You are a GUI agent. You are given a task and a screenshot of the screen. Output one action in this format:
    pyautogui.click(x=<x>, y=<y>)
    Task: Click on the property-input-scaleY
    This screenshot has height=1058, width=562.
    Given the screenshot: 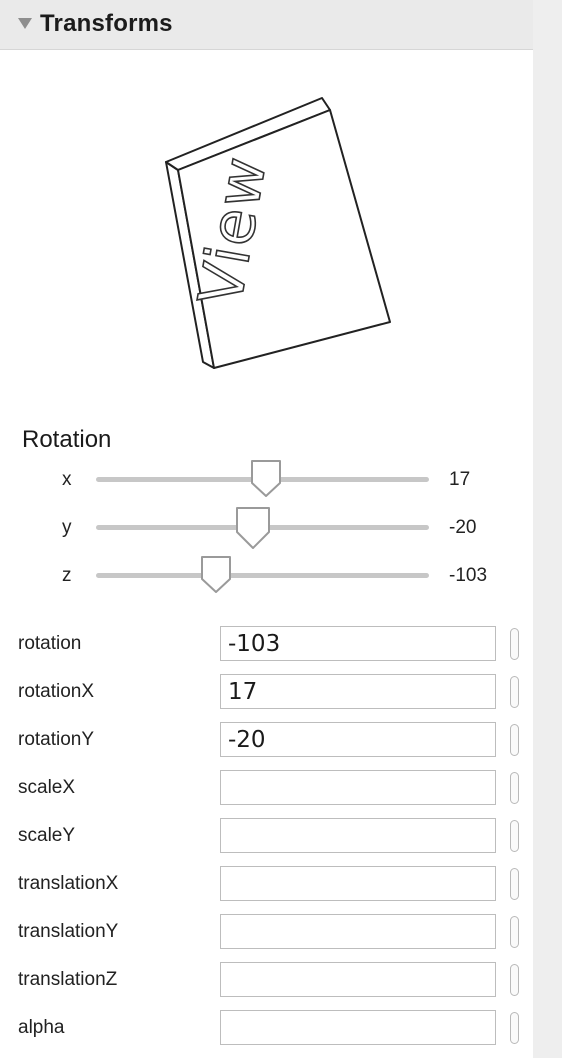 What is the action you would take?
    pyautogui.click(x=358, y=835)
    